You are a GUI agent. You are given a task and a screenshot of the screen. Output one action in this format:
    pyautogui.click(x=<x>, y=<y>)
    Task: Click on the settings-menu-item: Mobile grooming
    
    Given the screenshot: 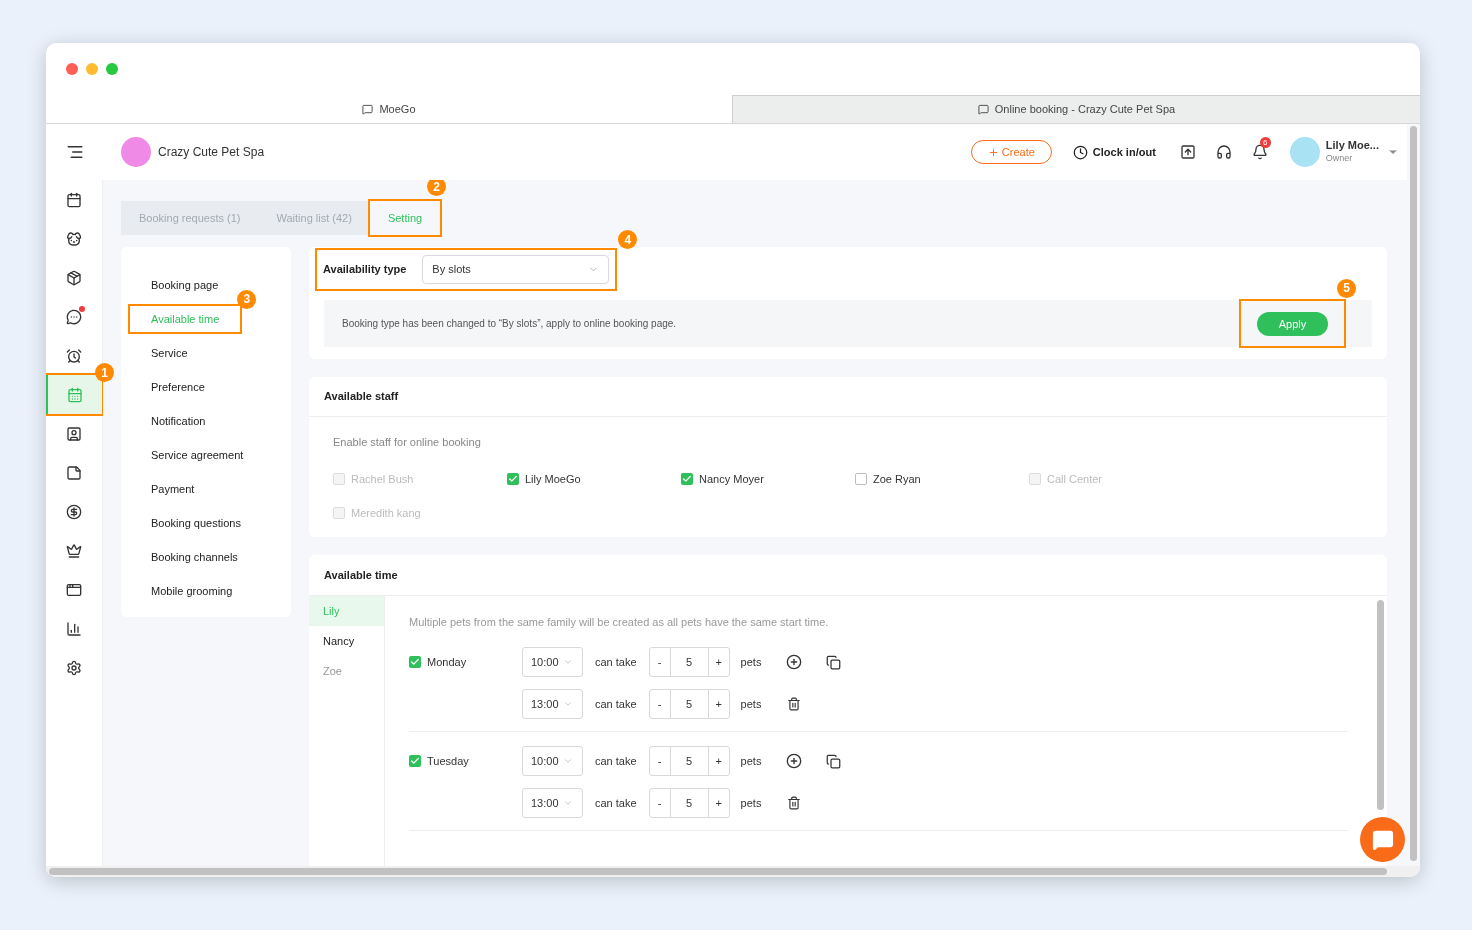 What is the action you would take?
    pyautogui.click(x=192, y=591)
    